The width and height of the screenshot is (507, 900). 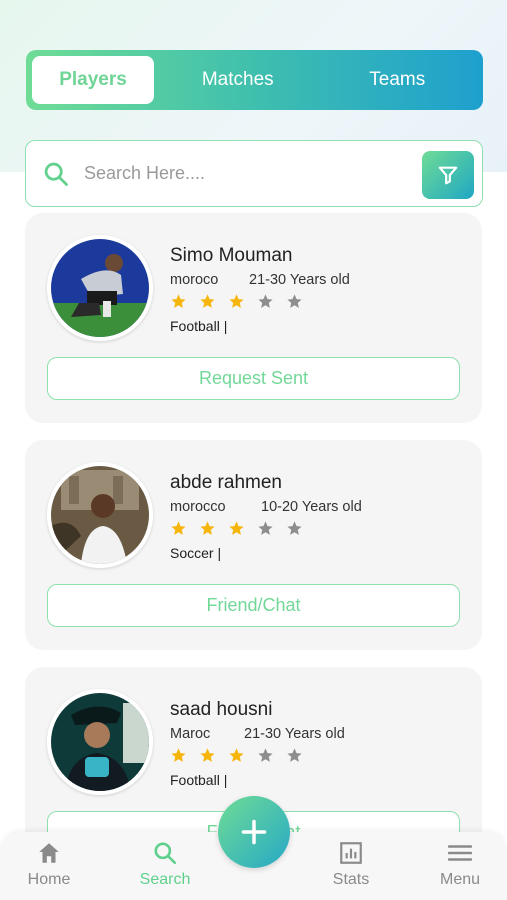 I want to click on filter-button, so click(x=448, y=175).